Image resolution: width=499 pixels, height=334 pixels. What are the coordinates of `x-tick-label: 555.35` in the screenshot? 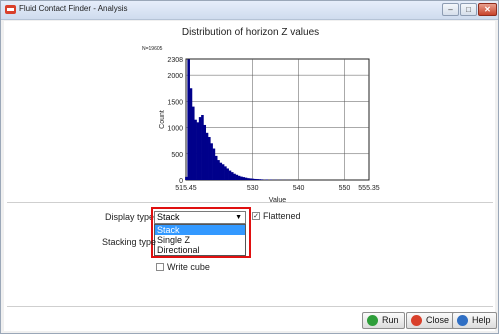 It's located at (369, 188).